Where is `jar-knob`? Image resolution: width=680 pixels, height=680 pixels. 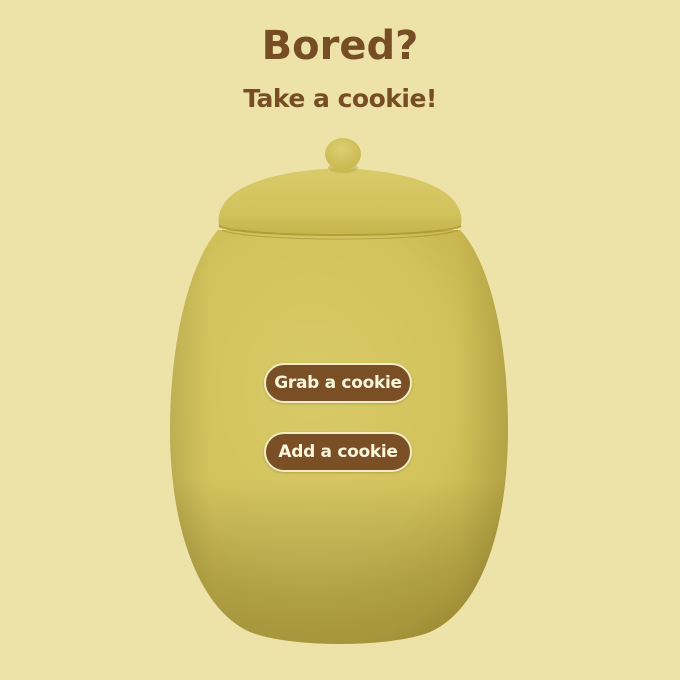 jar-knob is located at coordinates (343, 155).